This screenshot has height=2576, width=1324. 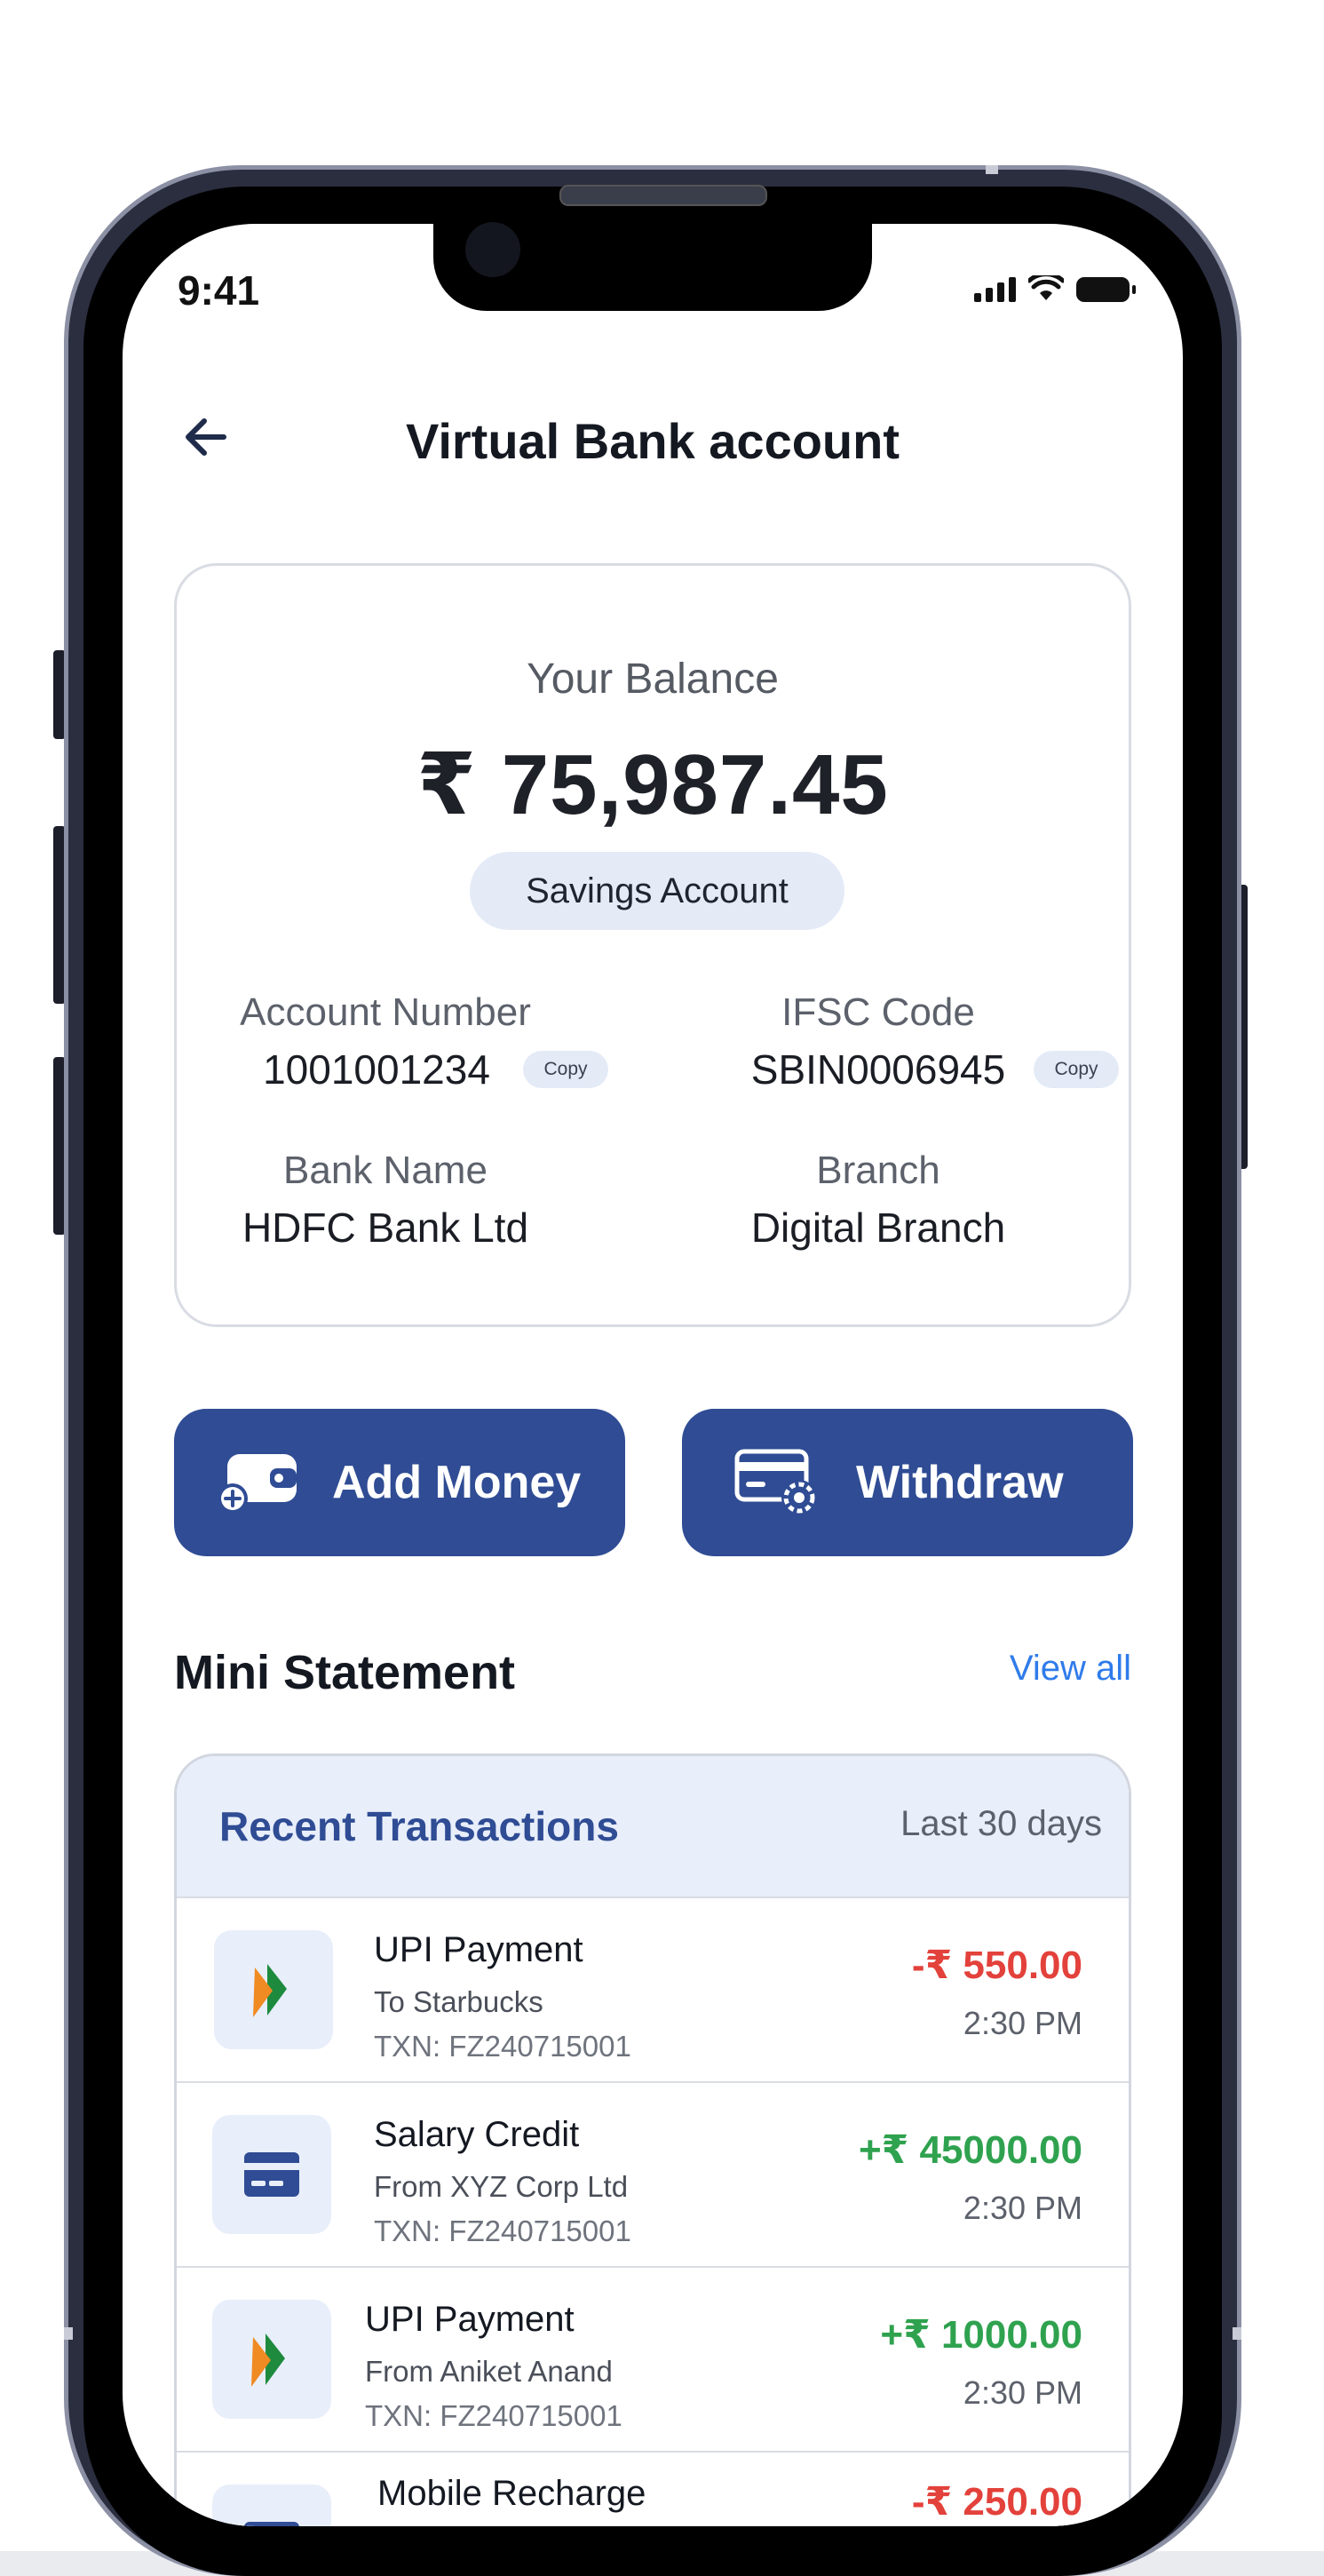 I want to click on date-range-label: Last 30 days, so click(x=1001, y=1823).